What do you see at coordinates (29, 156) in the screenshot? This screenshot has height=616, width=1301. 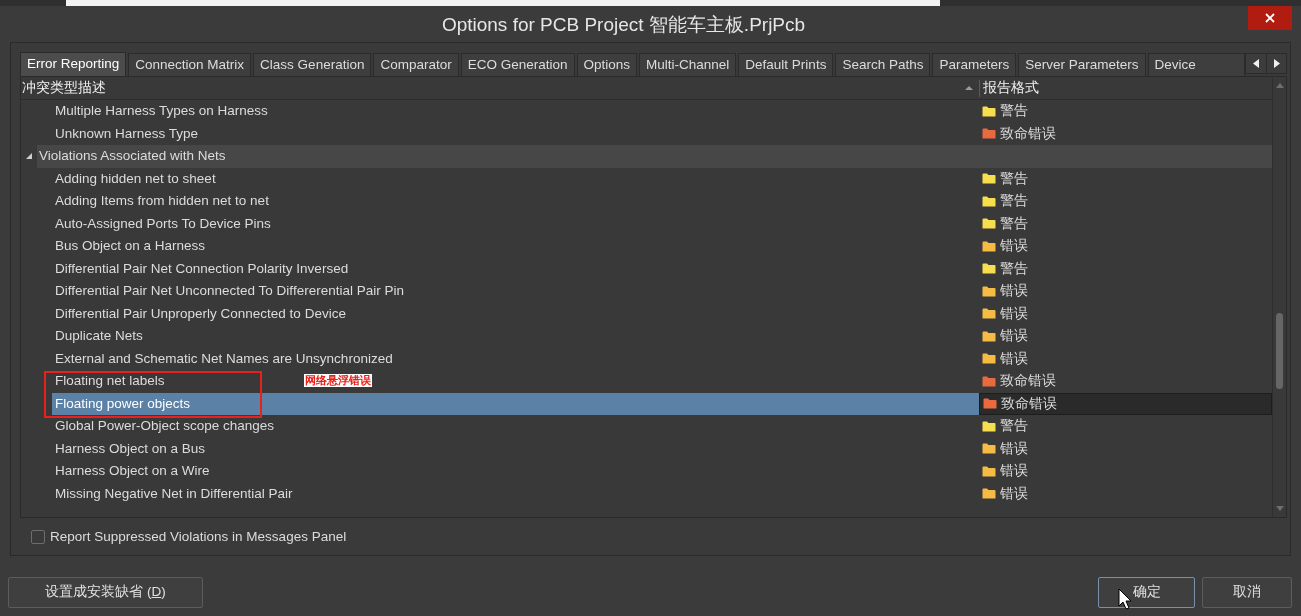 I see `expanded-triangle-icon` at bounding box center [29, 156].